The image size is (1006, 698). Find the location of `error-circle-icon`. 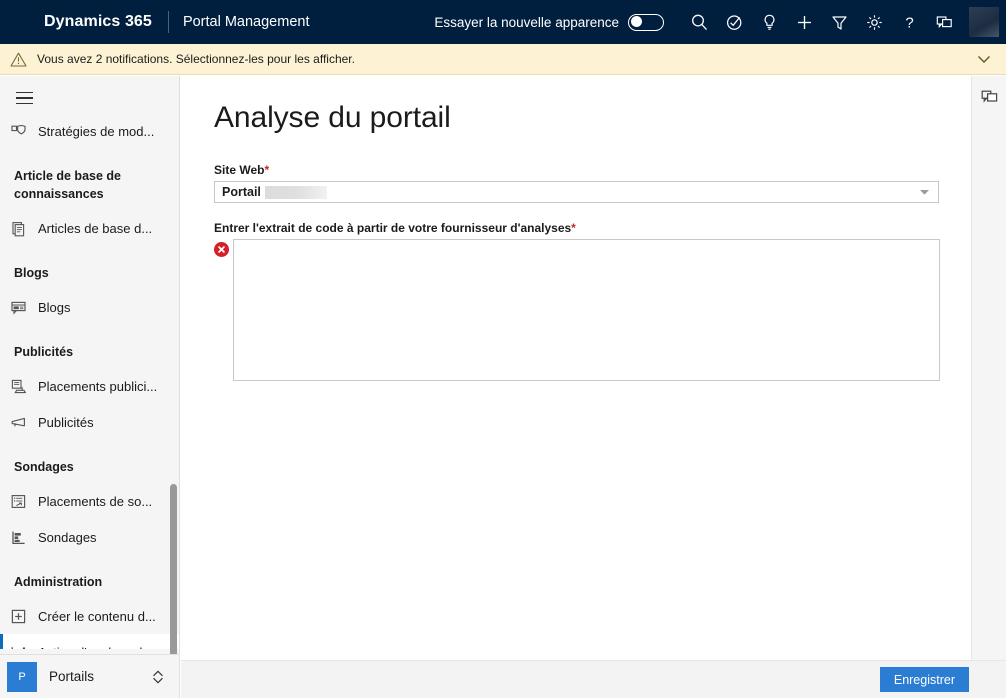

error-circle-icon is located at coordinates (221, 249).